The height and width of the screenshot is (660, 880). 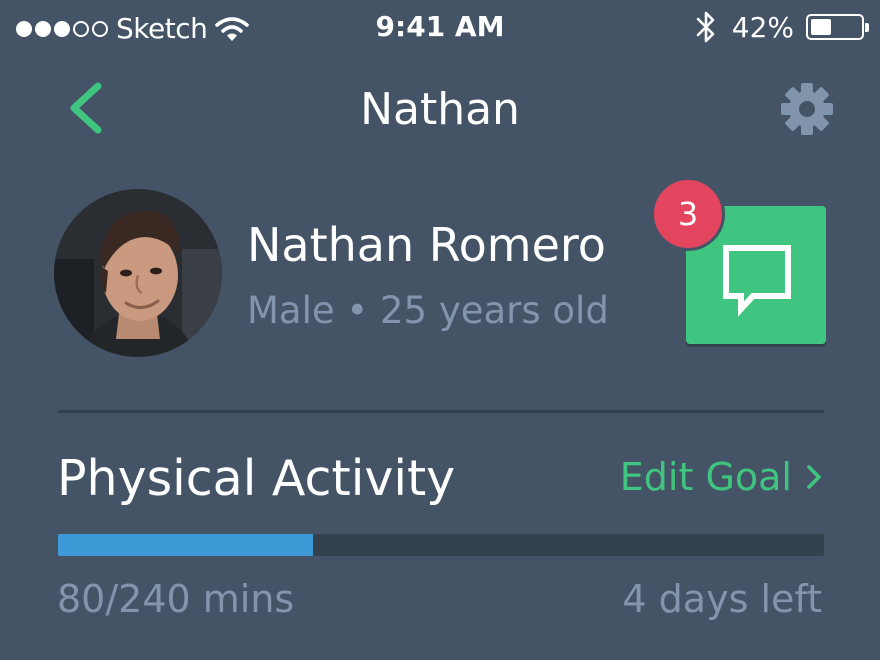 What do you see at coordinates (441, 411) in the screenshot?
I see `divider` at bounding box center [441, 411].